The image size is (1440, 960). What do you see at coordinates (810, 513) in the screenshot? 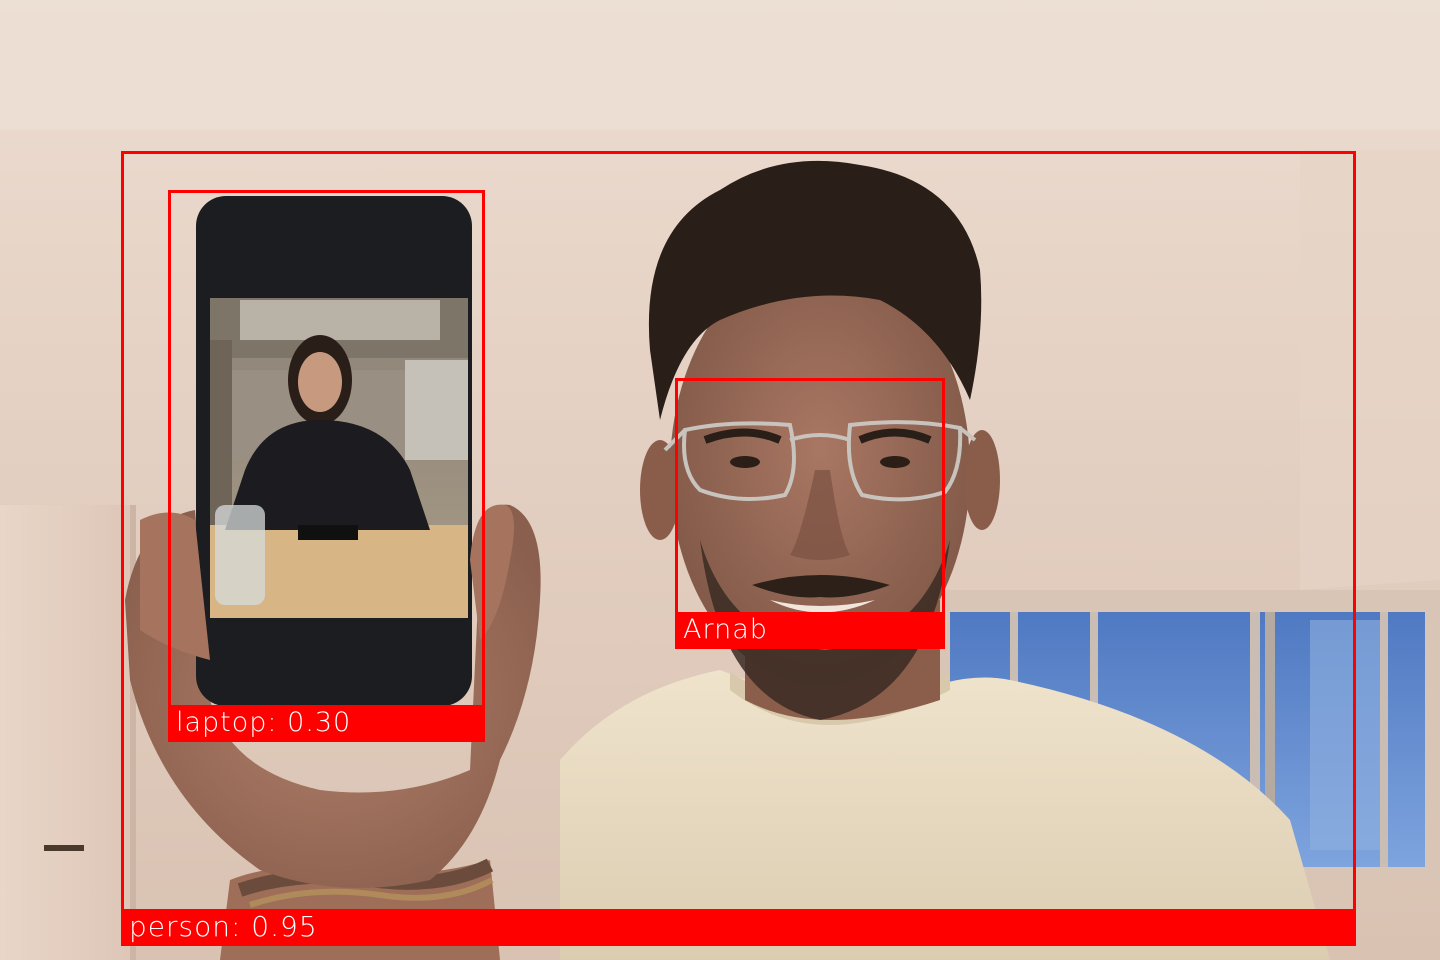
I see `face-recognition-box` at bounding box center [810, 513].